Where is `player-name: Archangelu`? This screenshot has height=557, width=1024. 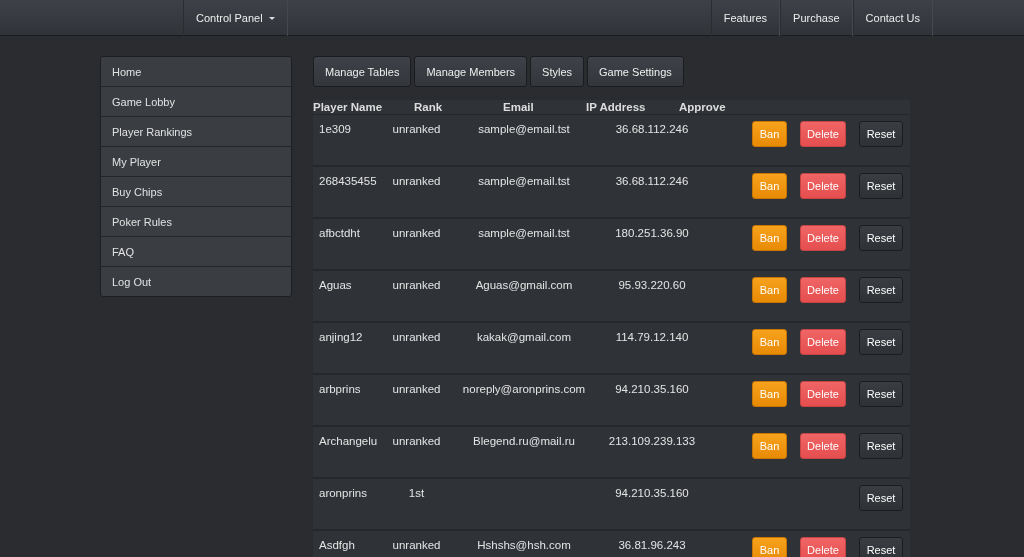
player-name: Archangelu is located at coordinates (348, 441).